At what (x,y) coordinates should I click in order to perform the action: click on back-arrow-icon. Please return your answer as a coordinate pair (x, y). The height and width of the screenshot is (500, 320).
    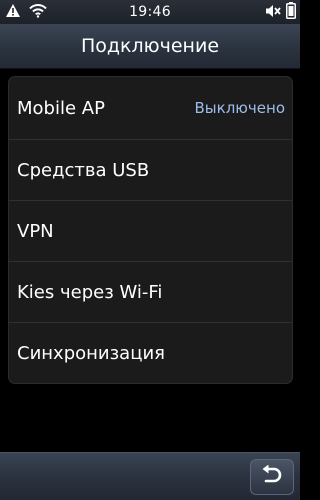
    Looking at the image, I should click on (272, 476).